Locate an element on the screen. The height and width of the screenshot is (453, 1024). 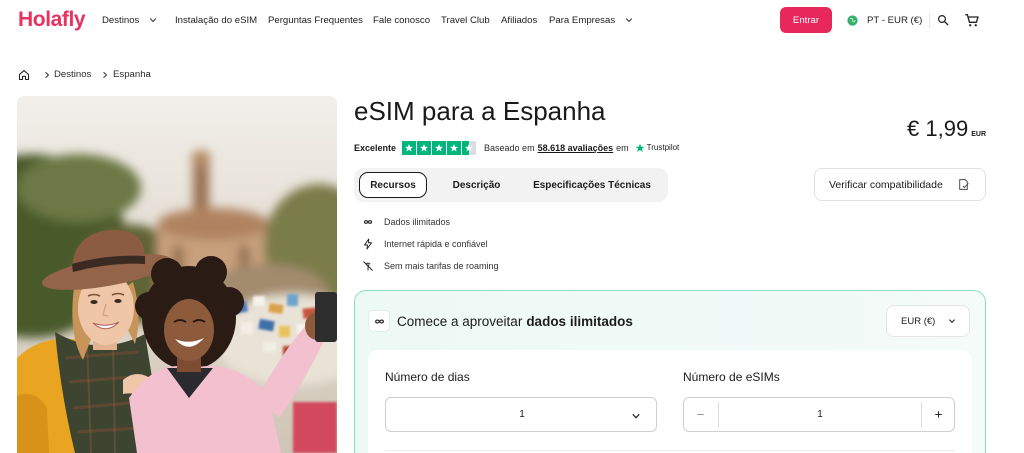
device-check-icon is located at coordinates (963, 184).